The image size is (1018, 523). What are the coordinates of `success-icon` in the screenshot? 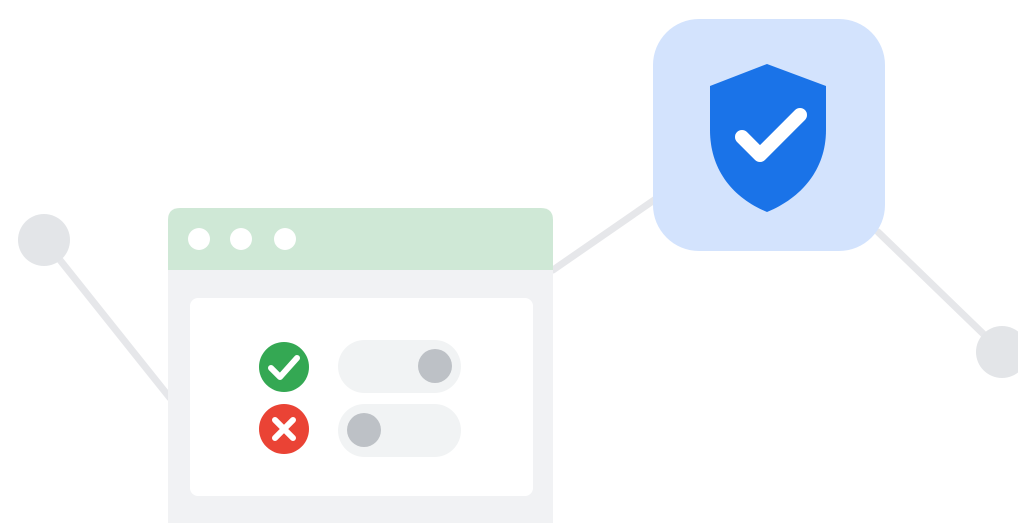 It's located at (284, 367).